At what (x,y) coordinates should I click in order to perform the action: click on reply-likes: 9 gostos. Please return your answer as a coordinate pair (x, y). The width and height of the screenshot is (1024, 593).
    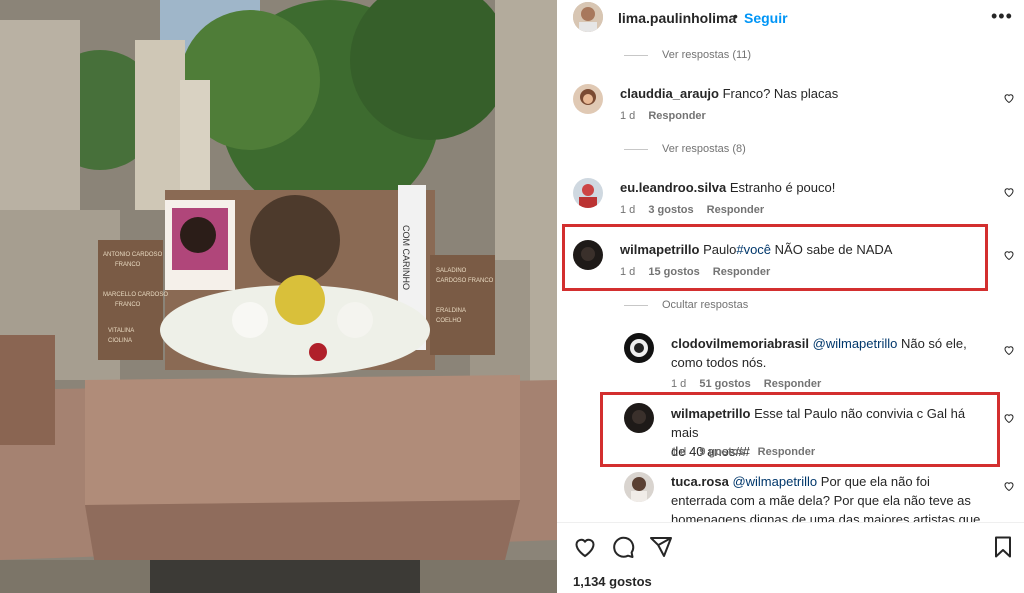
    Looking at the image, I should click on (721, 452).